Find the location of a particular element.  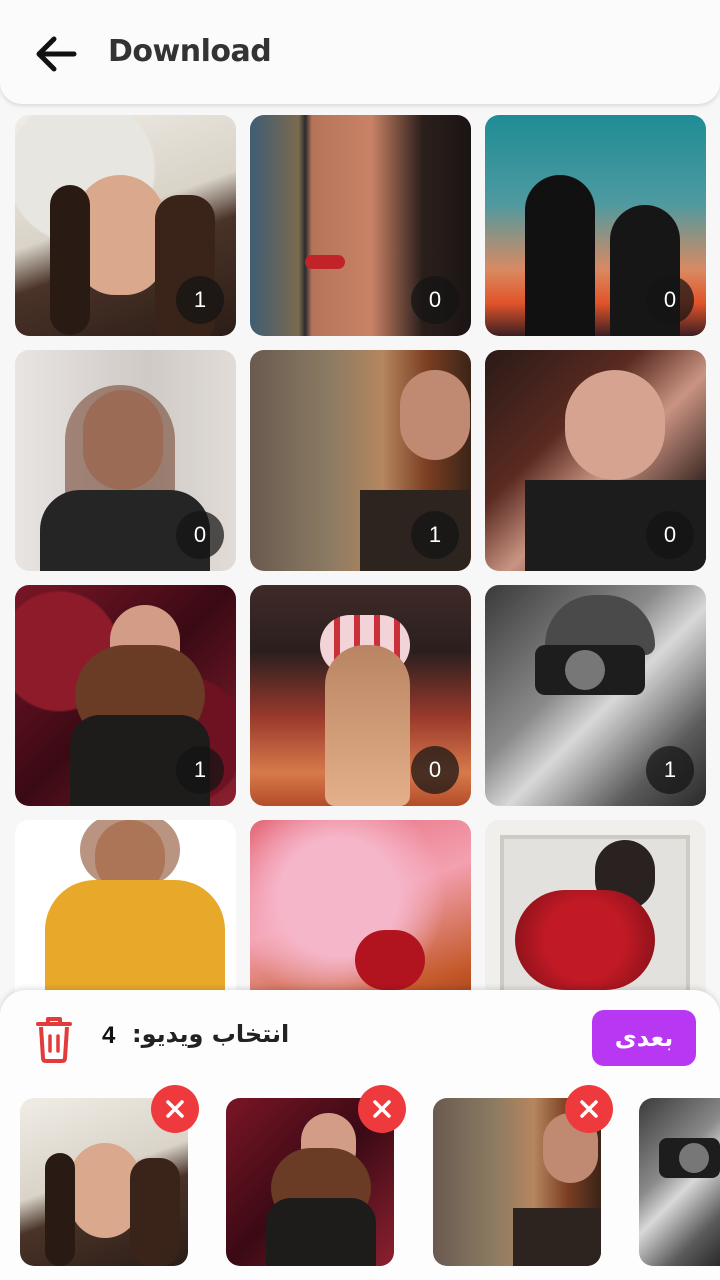

app-header: Download is located at coordinates (360, 52).